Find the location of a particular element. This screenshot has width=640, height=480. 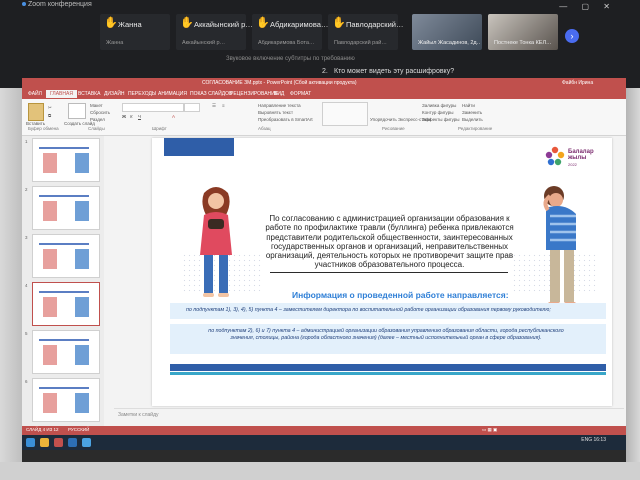

tab-transitions: ПЕРЕХОДЫ is located at coordinates (142, 94).